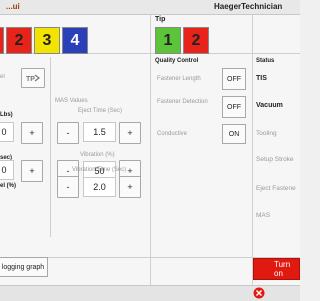 The height and width of the screenshot is (301, 320). What do you see at coordinates (130, 133) in the screenshot?
I see `eject-time-plus-button: +` at bounding box center [130, 133].